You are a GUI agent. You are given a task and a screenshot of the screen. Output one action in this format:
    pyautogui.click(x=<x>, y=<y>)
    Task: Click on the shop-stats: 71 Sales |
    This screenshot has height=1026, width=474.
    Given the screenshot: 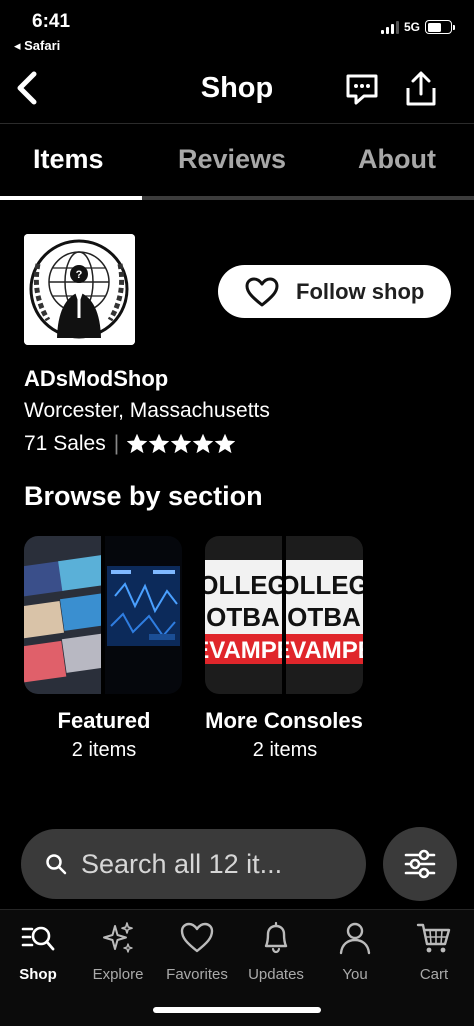 What is the action you would take?
    pyautogui.click(x=130, y=444)
    